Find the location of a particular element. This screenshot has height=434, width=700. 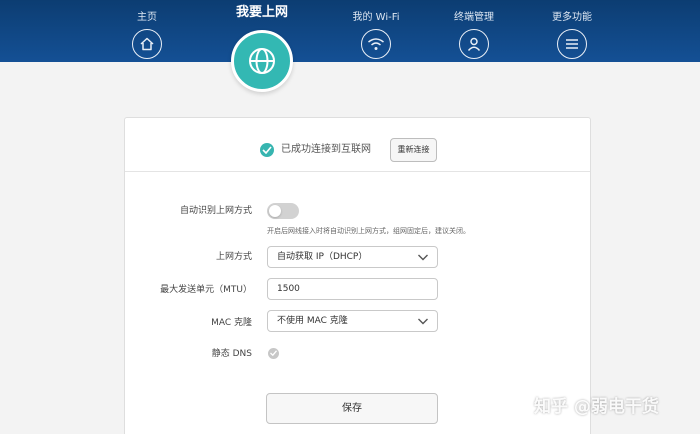

save-button: 保存 is located at coordinates (352, 408).